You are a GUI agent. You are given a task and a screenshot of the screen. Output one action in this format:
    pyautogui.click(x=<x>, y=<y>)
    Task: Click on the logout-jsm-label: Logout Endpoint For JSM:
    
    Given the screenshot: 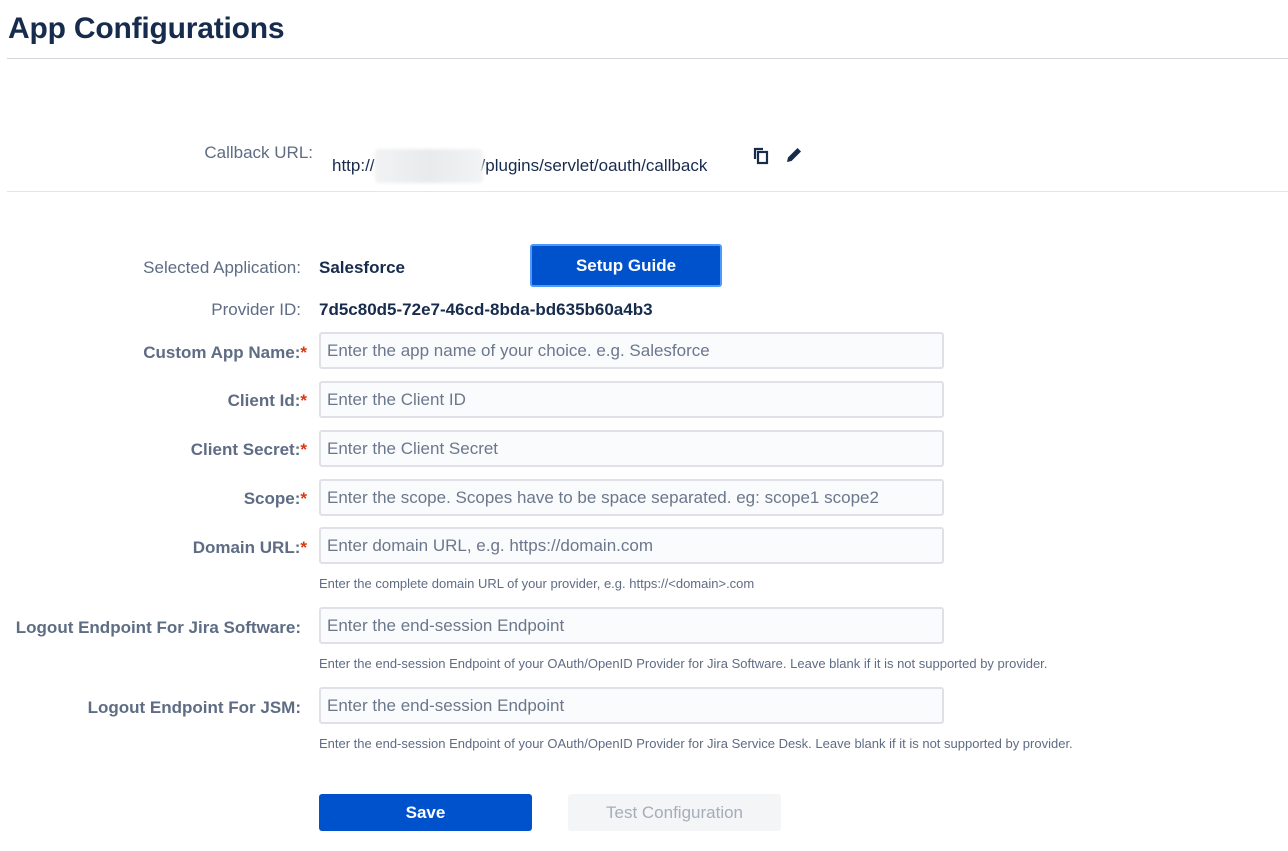 What is the action you would take?
    pyautogui.click(x=194, y=707)
    